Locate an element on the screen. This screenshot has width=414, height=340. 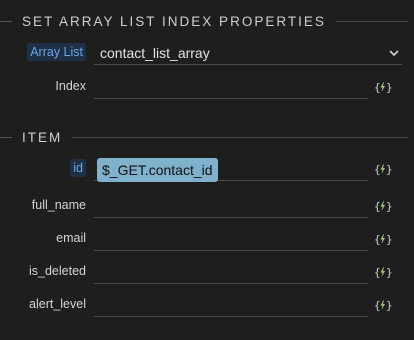
array-list-value: contact_list_array is located at coordinates (155, 52).